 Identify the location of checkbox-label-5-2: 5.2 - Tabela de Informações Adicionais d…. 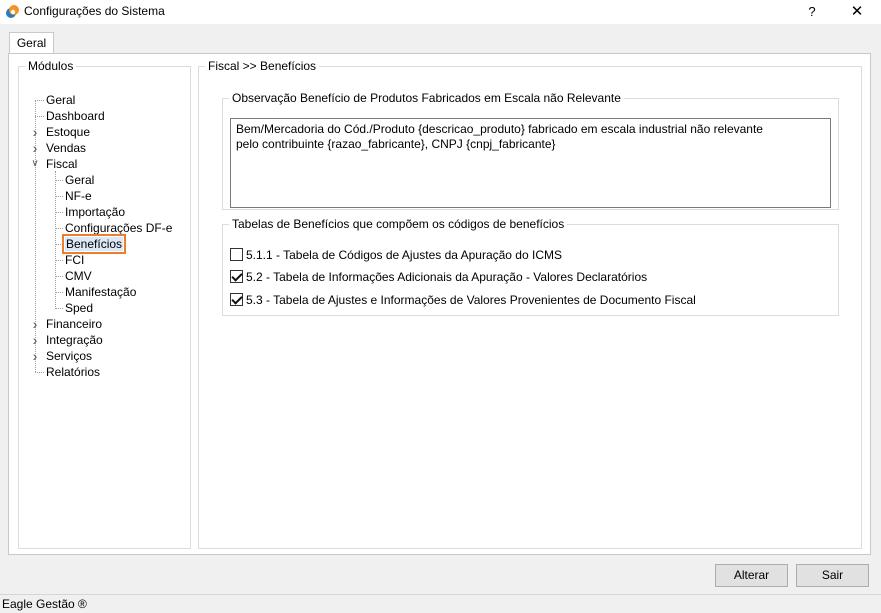
(447, 277).